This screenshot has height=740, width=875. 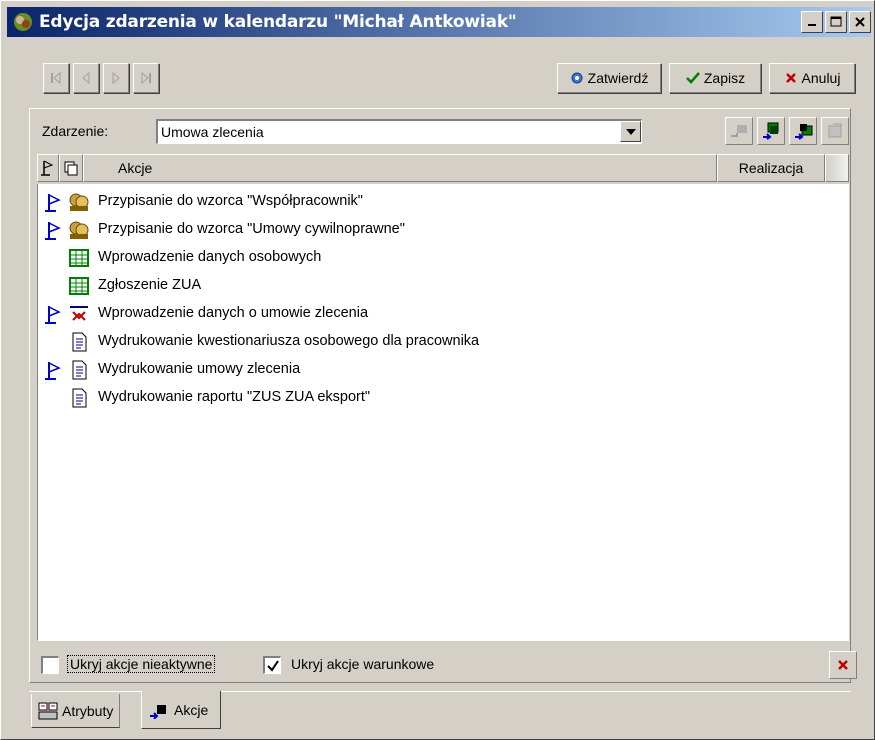 I want to click on confirm-label: Zatwierdź, so click(x=618, y=78).